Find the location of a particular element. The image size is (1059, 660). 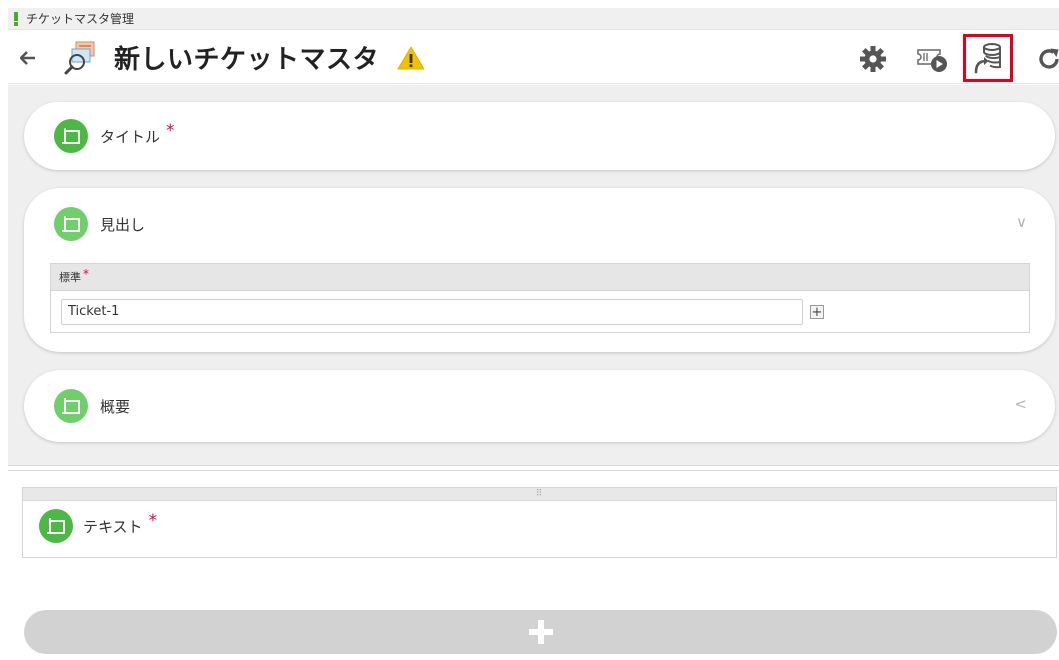

text-item-label: テキスト is located at coordinates (113, 526).